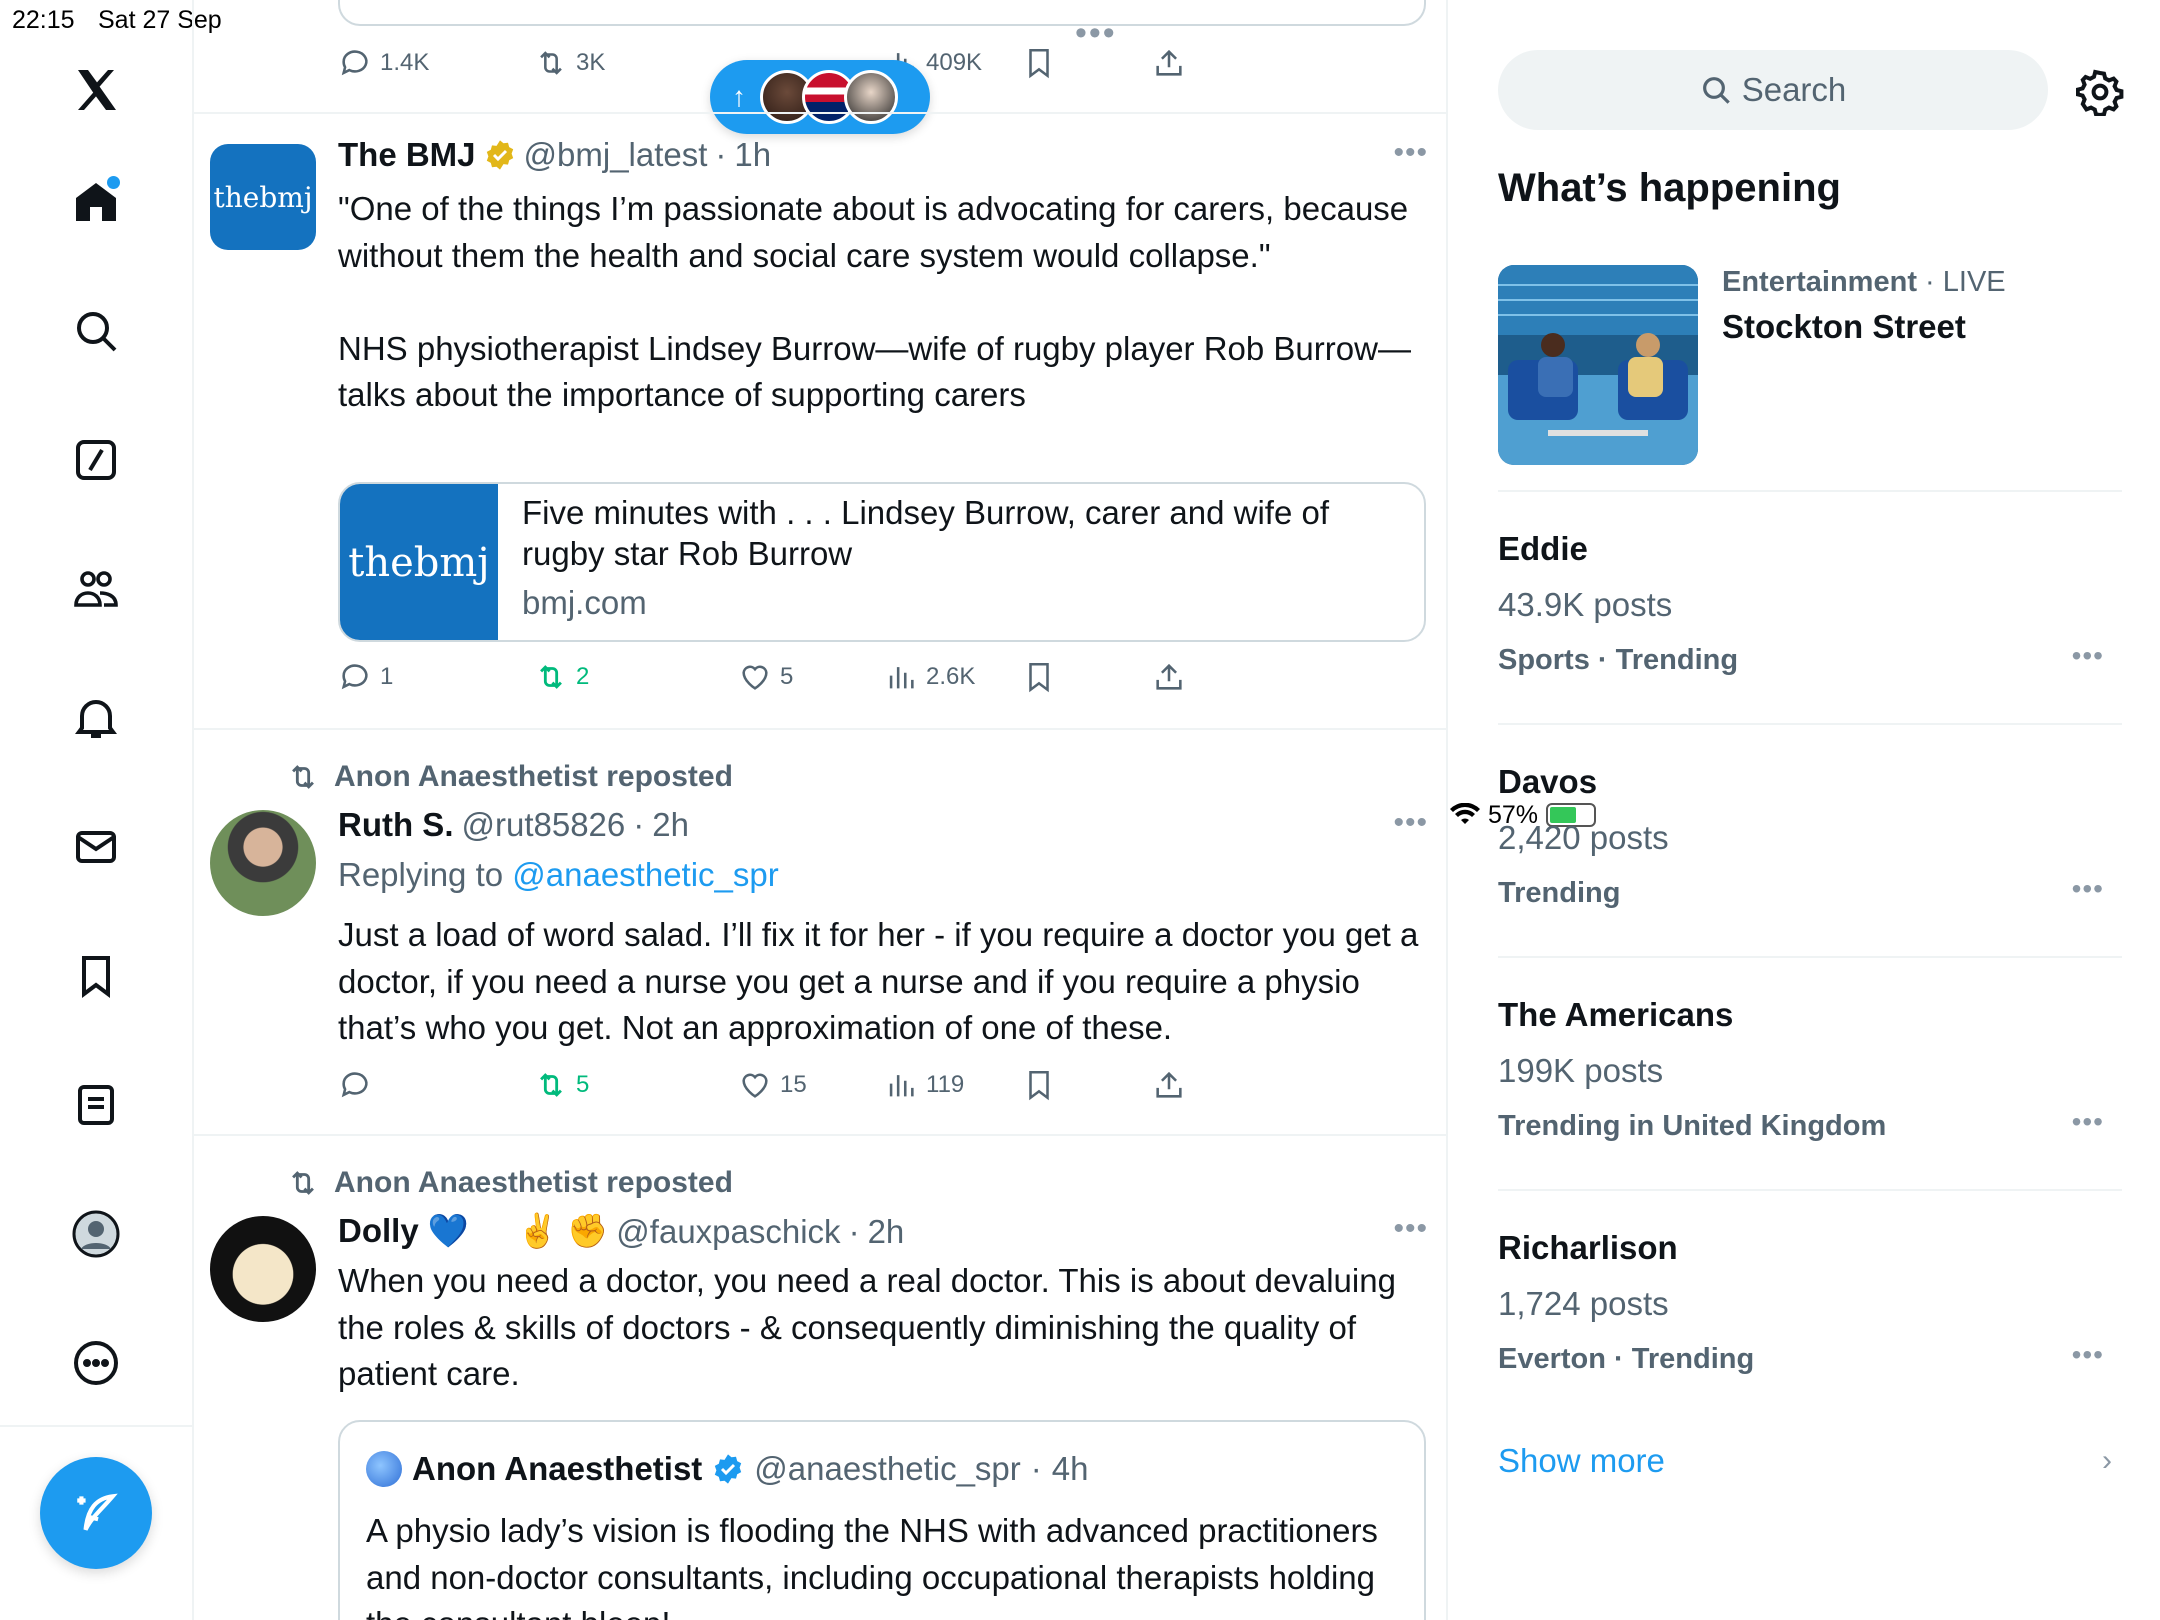 This screenshot has width=2160, height=1620. What do you see at coordinates (1844, 327) in the screenshot?
I see `featured-trend-title: Stockton Street` at bounding box center [1844, 327].